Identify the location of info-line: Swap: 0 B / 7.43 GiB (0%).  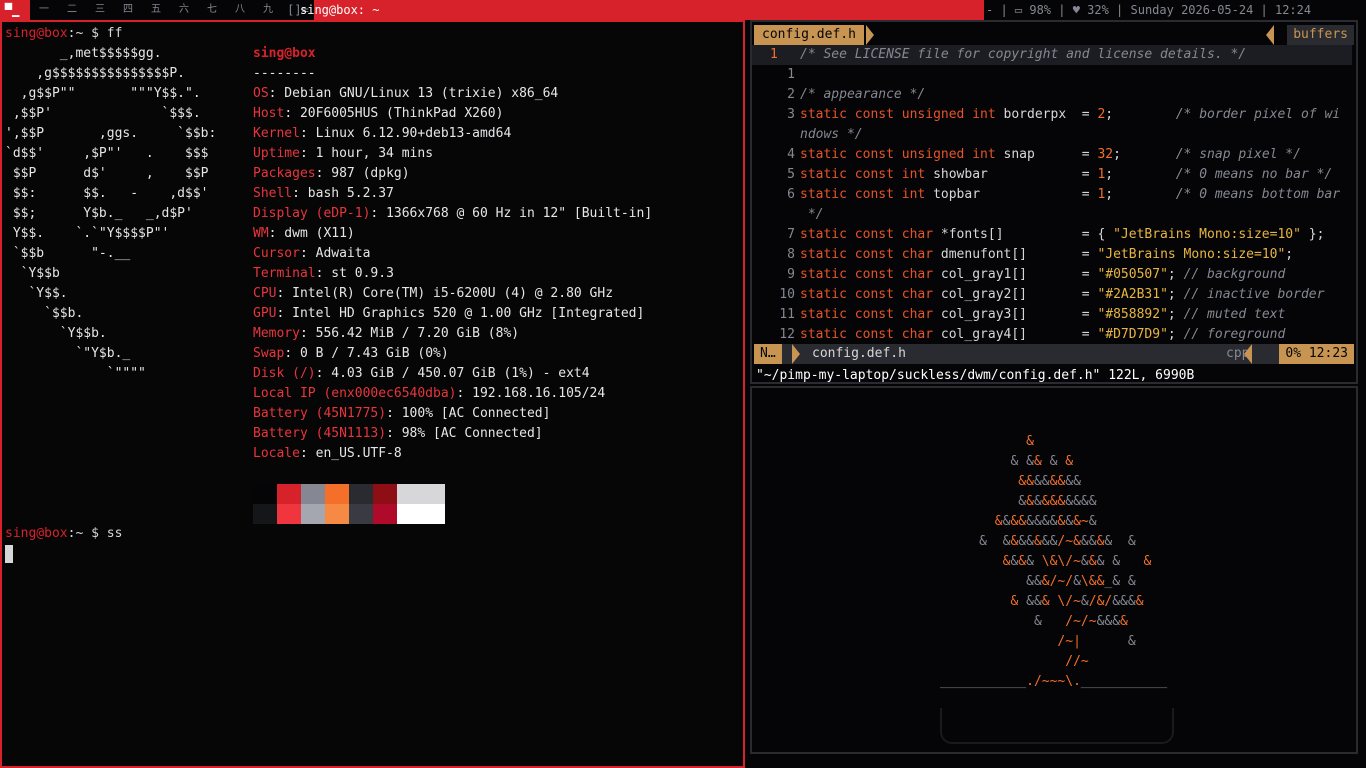
(351, 354).